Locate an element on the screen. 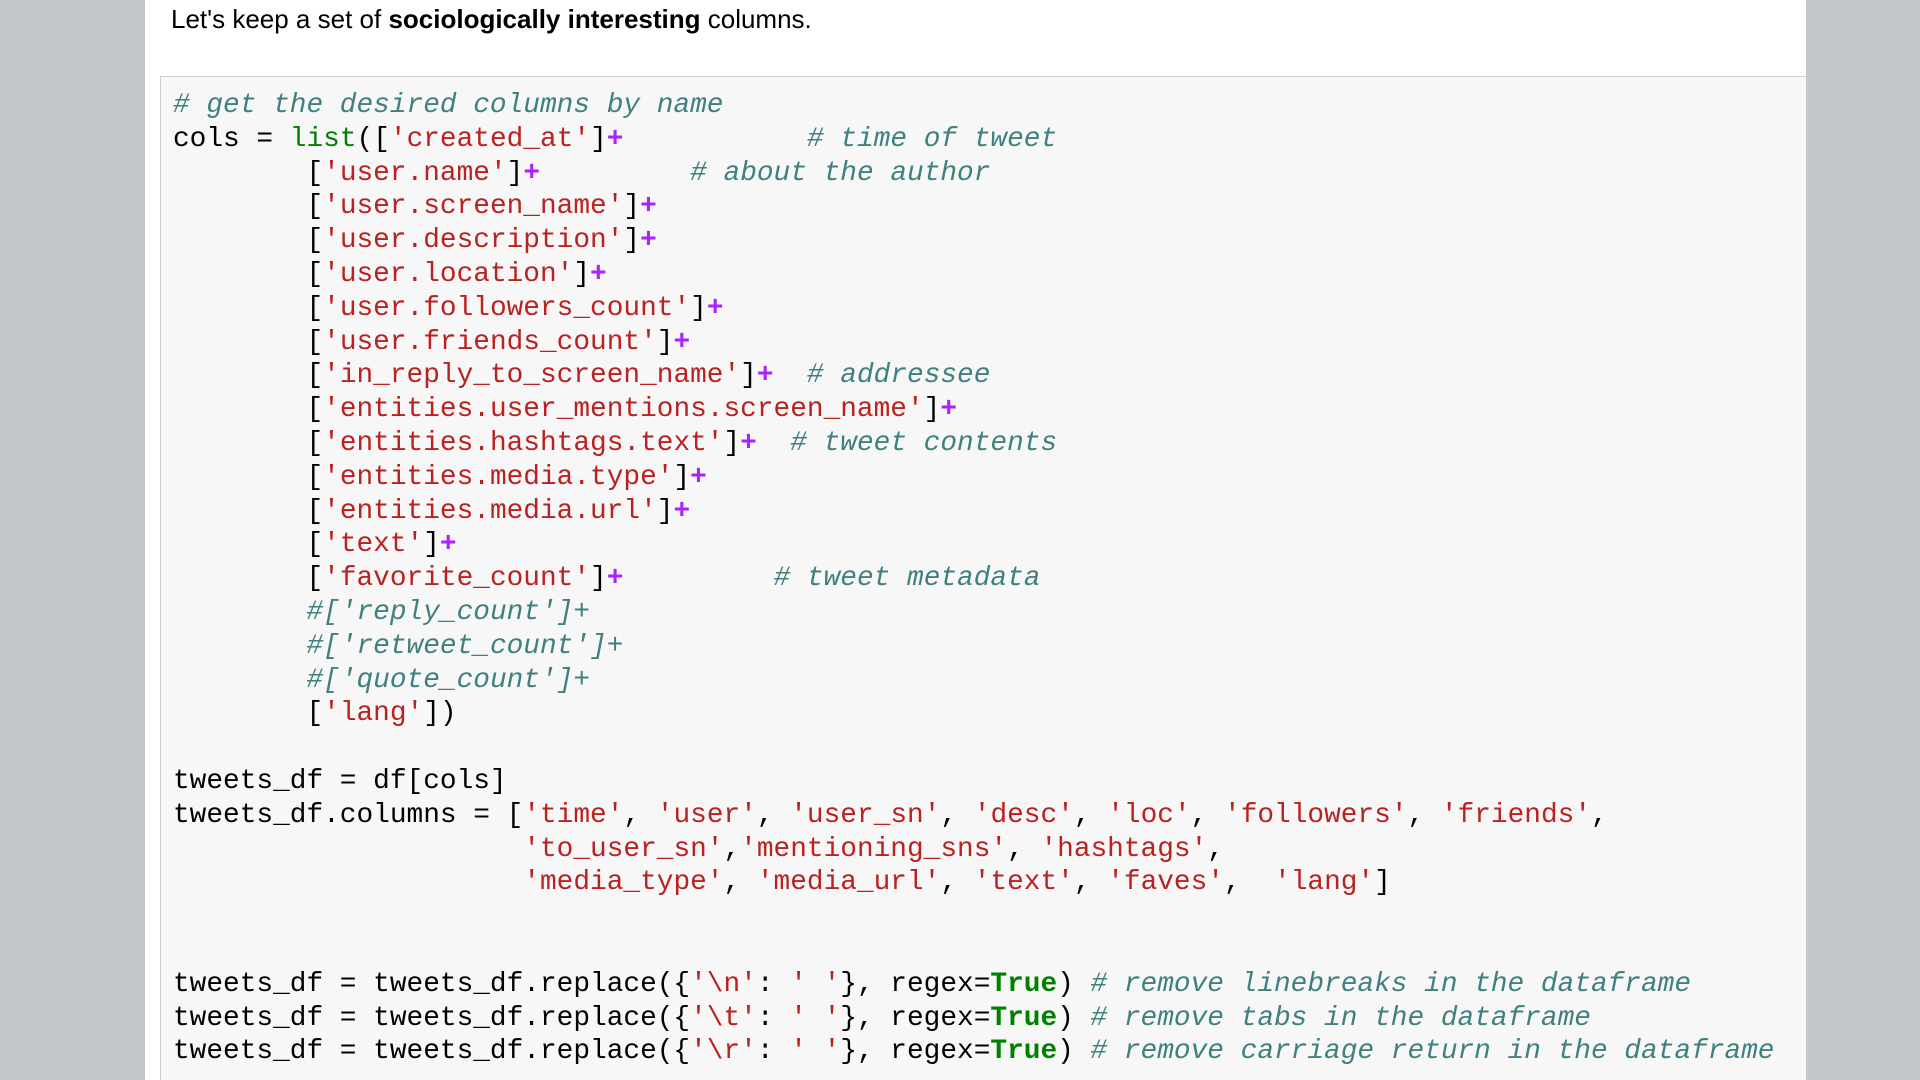 The width and height of the screenshot is (1920, 1080). code-text: ([ is located at coordinates (373, 139).